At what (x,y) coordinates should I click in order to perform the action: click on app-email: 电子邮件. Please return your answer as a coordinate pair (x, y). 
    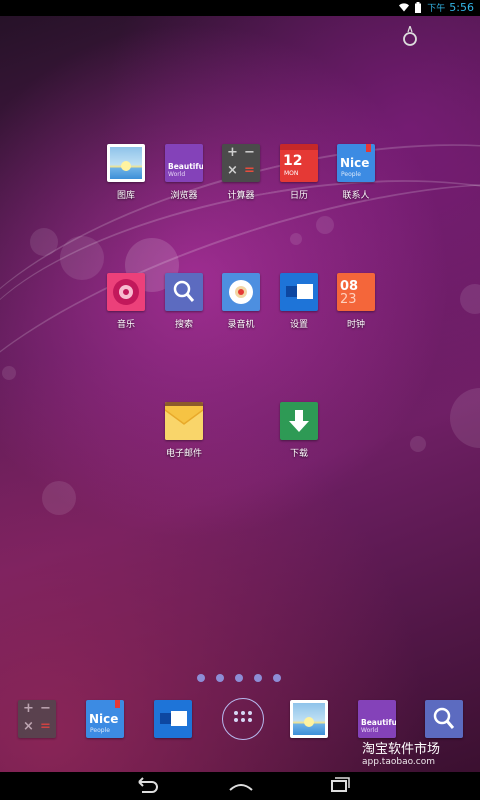
    Looking at the image, I should click on (184, 430).